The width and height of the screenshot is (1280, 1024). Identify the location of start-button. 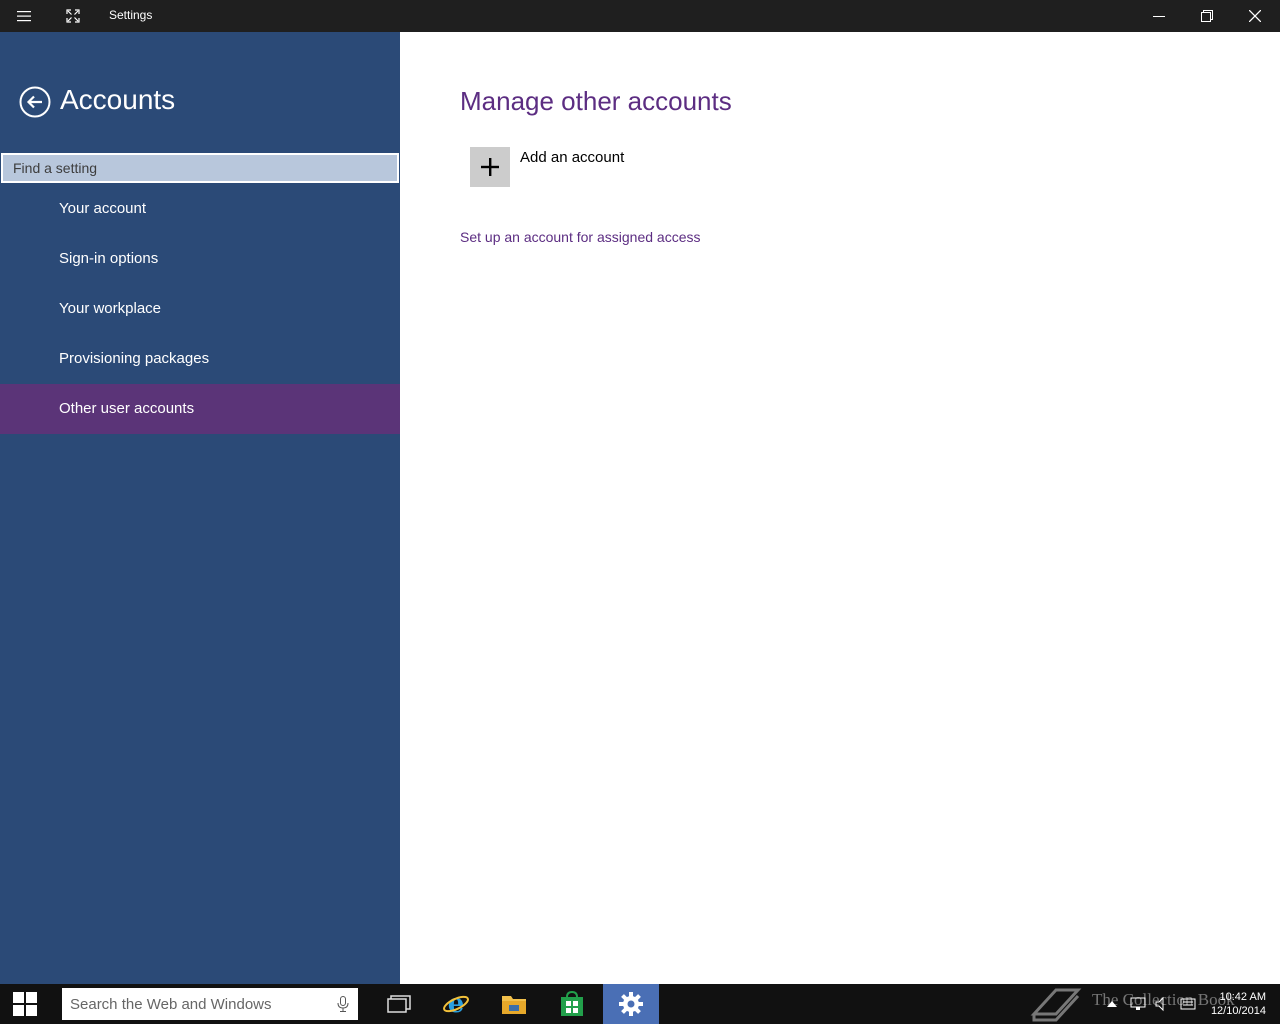
(25, 1004).